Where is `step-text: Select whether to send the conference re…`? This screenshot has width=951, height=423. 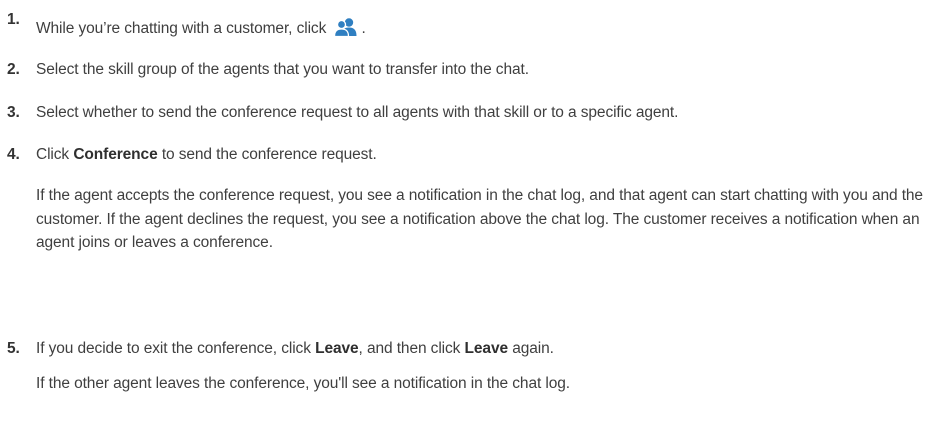
step-text: Select whether to send the conference re… is located at coordinates (357, 112).